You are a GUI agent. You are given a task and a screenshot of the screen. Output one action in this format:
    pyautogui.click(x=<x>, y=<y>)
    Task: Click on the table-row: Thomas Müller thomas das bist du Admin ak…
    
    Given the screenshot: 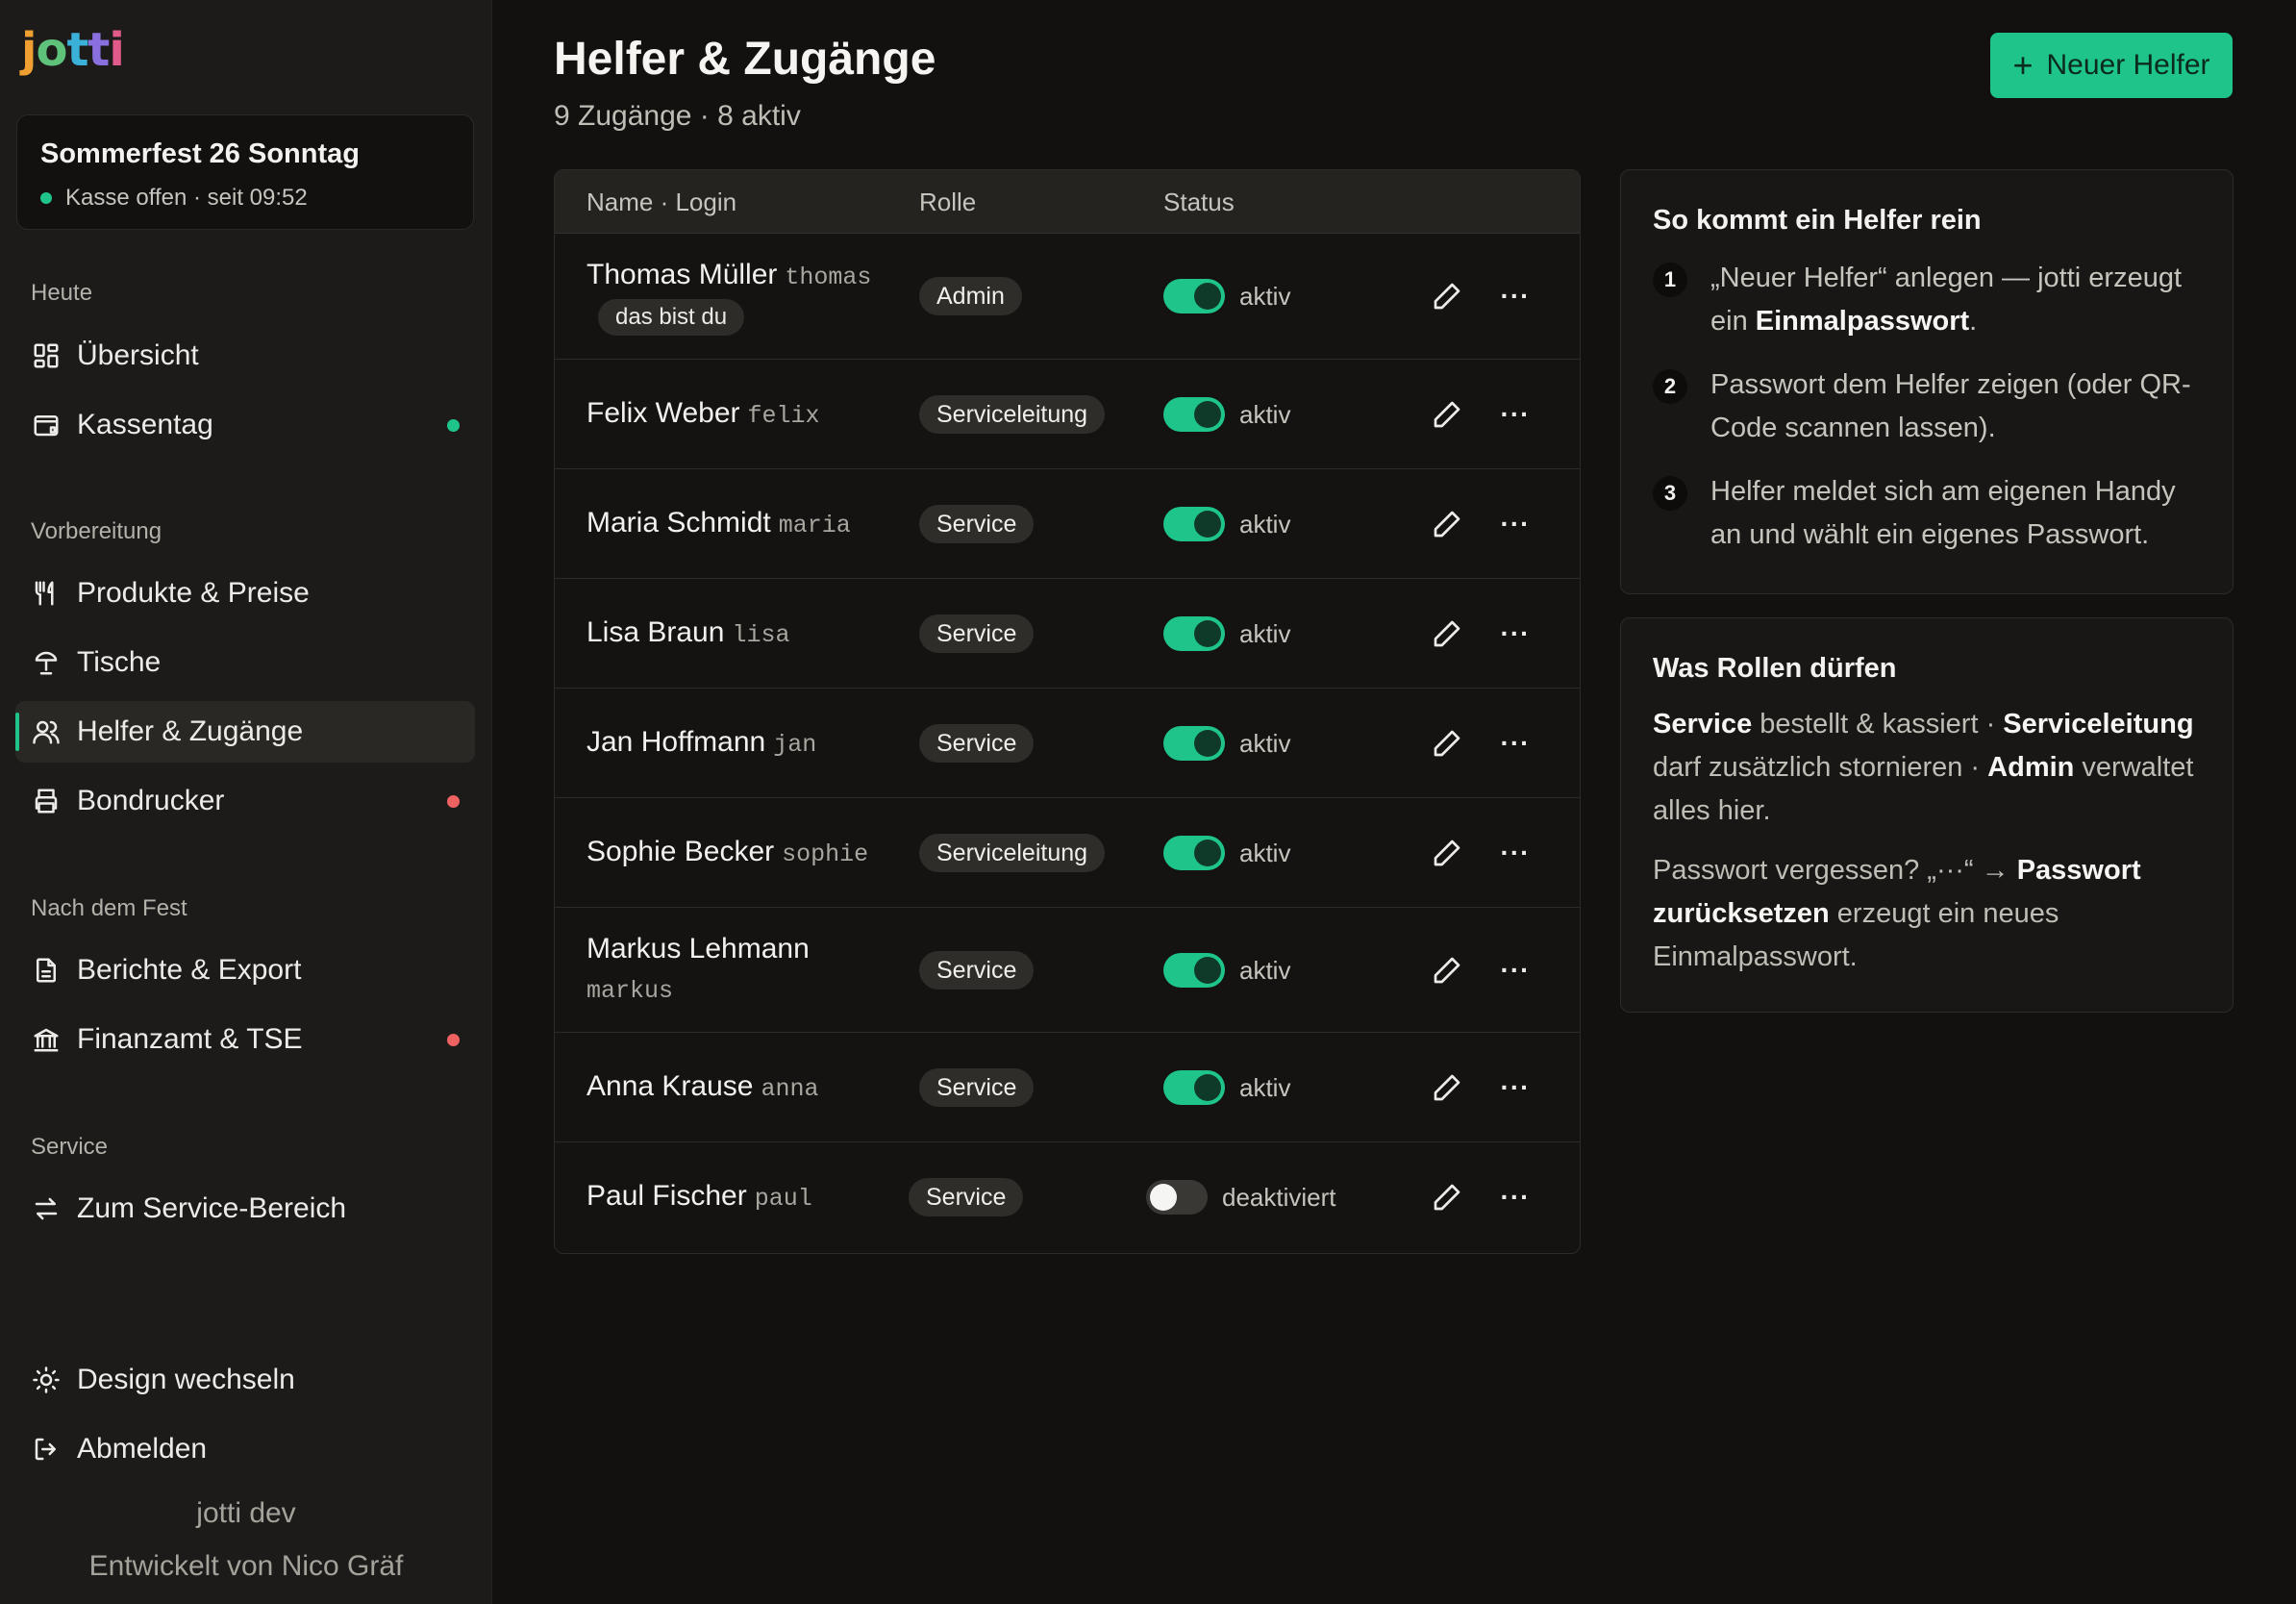 What is the action you would take?
    pyautogui.click(x=1067, y=297)
    